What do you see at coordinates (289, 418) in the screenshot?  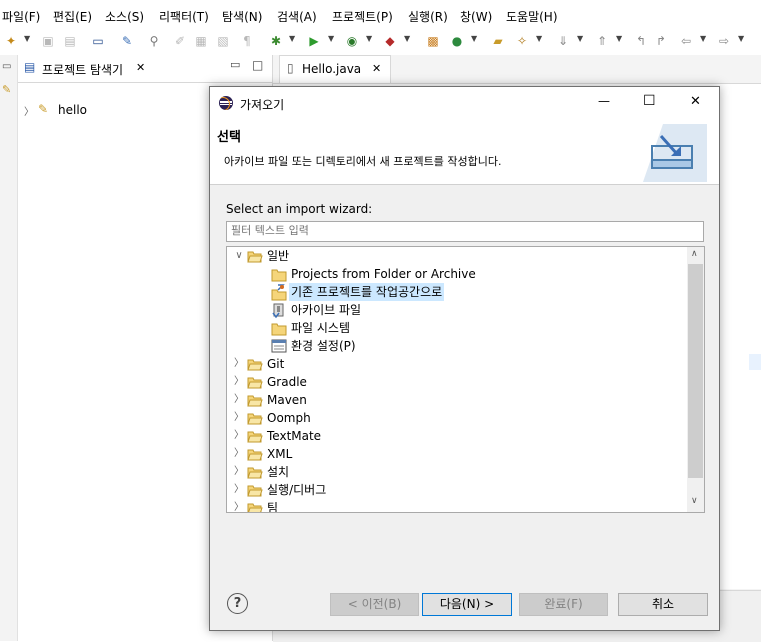 I see `tree-item-label: Oomph` at bounding box center [289, 418].